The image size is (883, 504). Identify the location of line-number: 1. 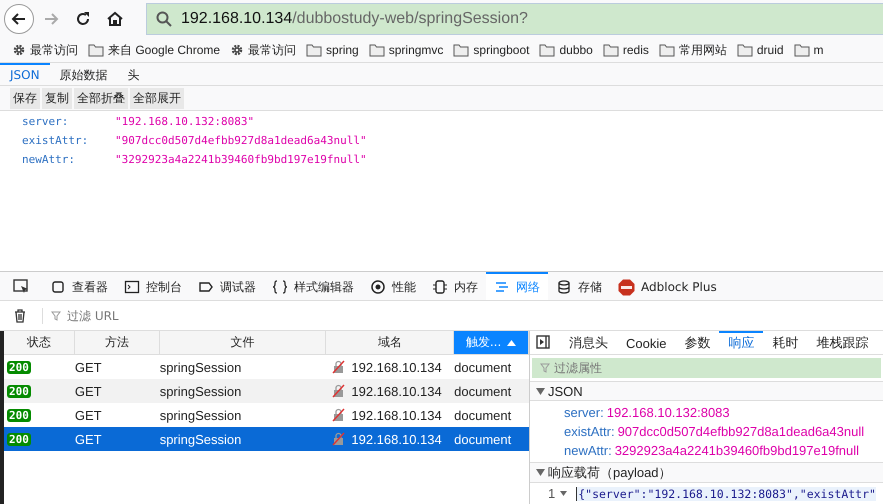
(552, 494).